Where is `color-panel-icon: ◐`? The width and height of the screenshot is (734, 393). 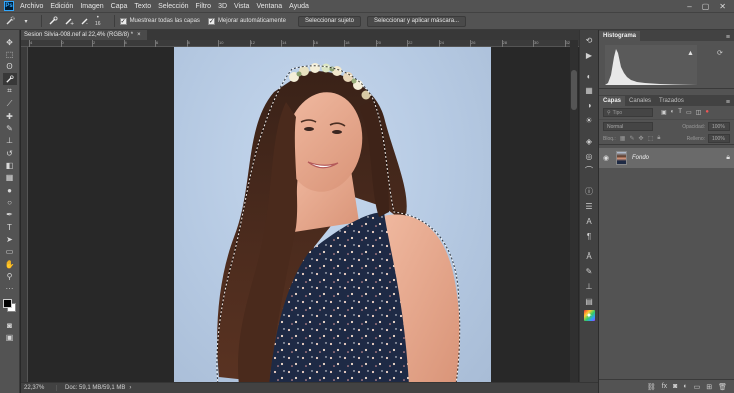
color-panel-icon: ◐ is located at coordinates (589, 76).